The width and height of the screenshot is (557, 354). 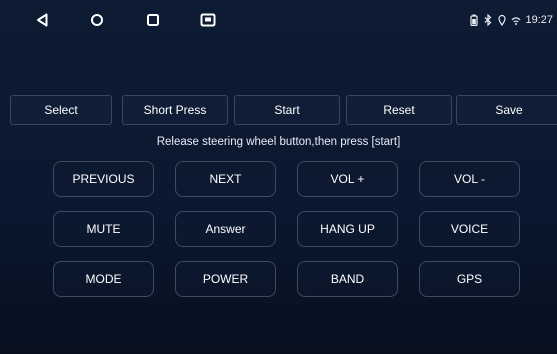 I want to click on key-band-button: BAND, so click(x=347, y=279).